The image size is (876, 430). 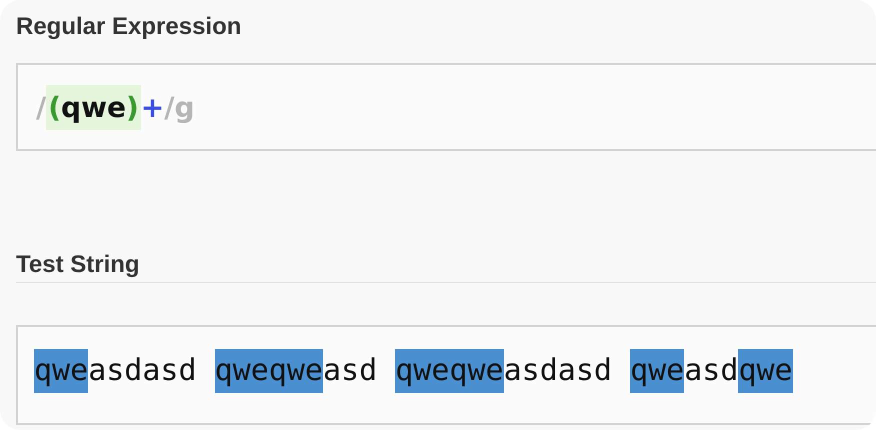 I want to click on section-title: Test String, so click(x=78, y=265).